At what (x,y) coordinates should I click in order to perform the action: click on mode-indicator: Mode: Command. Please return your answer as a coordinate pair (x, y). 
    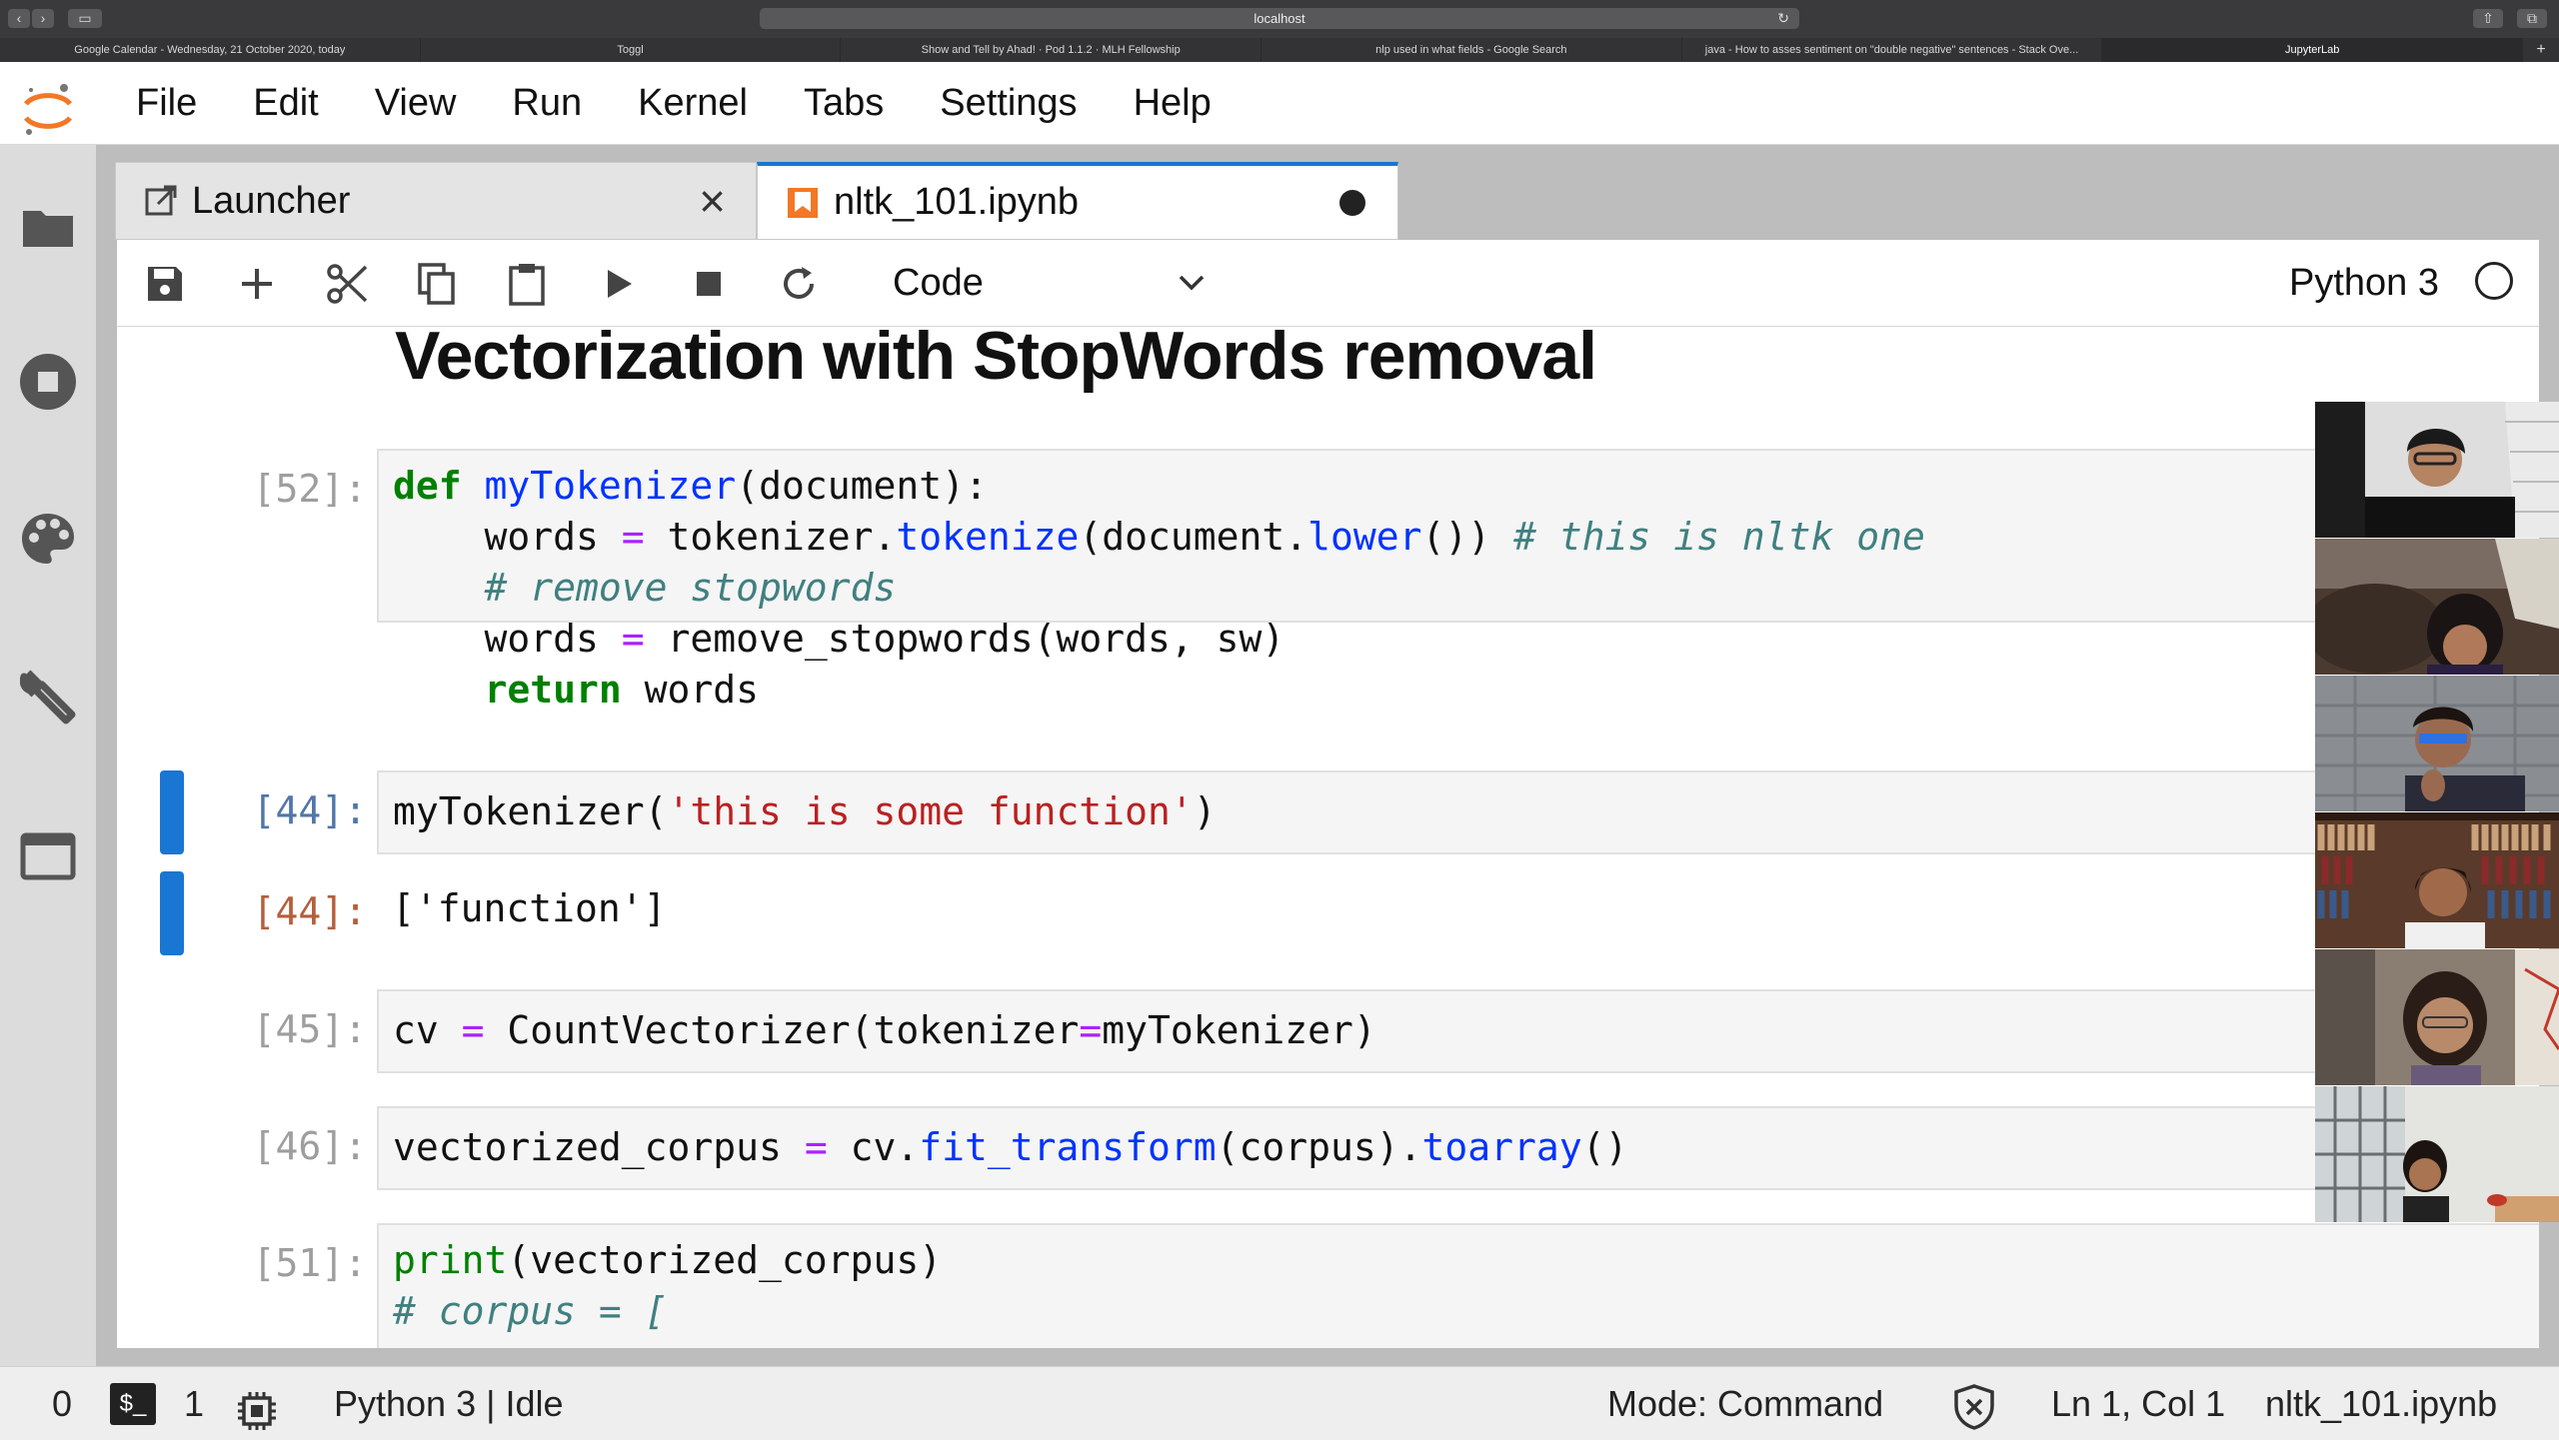
    Looking at the image, I should click on (1745, 1404).